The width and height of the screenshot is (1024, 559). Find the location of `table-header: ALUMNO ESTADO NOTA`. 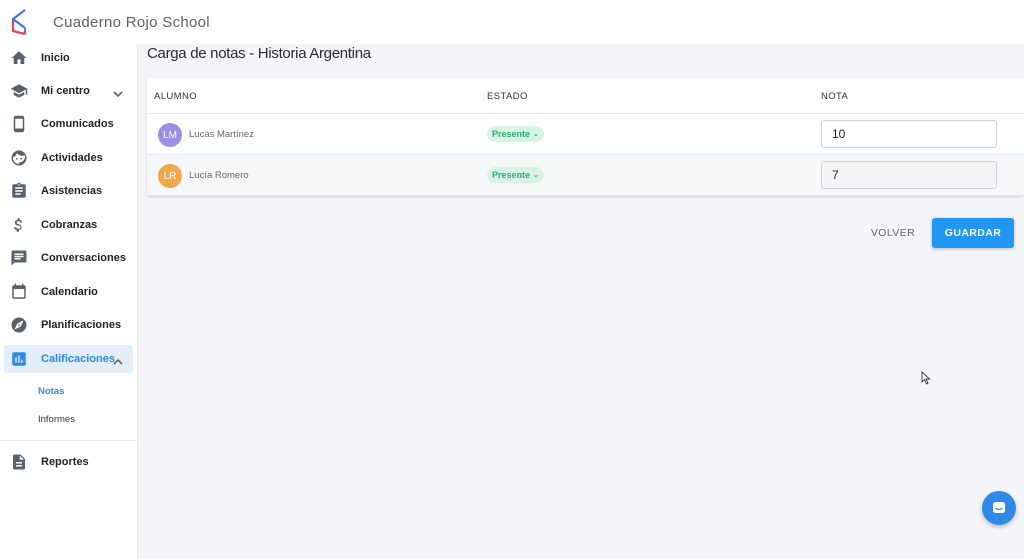

table-header: ALUMNO ESTADO NOTA is located at coordinates (585, 96).